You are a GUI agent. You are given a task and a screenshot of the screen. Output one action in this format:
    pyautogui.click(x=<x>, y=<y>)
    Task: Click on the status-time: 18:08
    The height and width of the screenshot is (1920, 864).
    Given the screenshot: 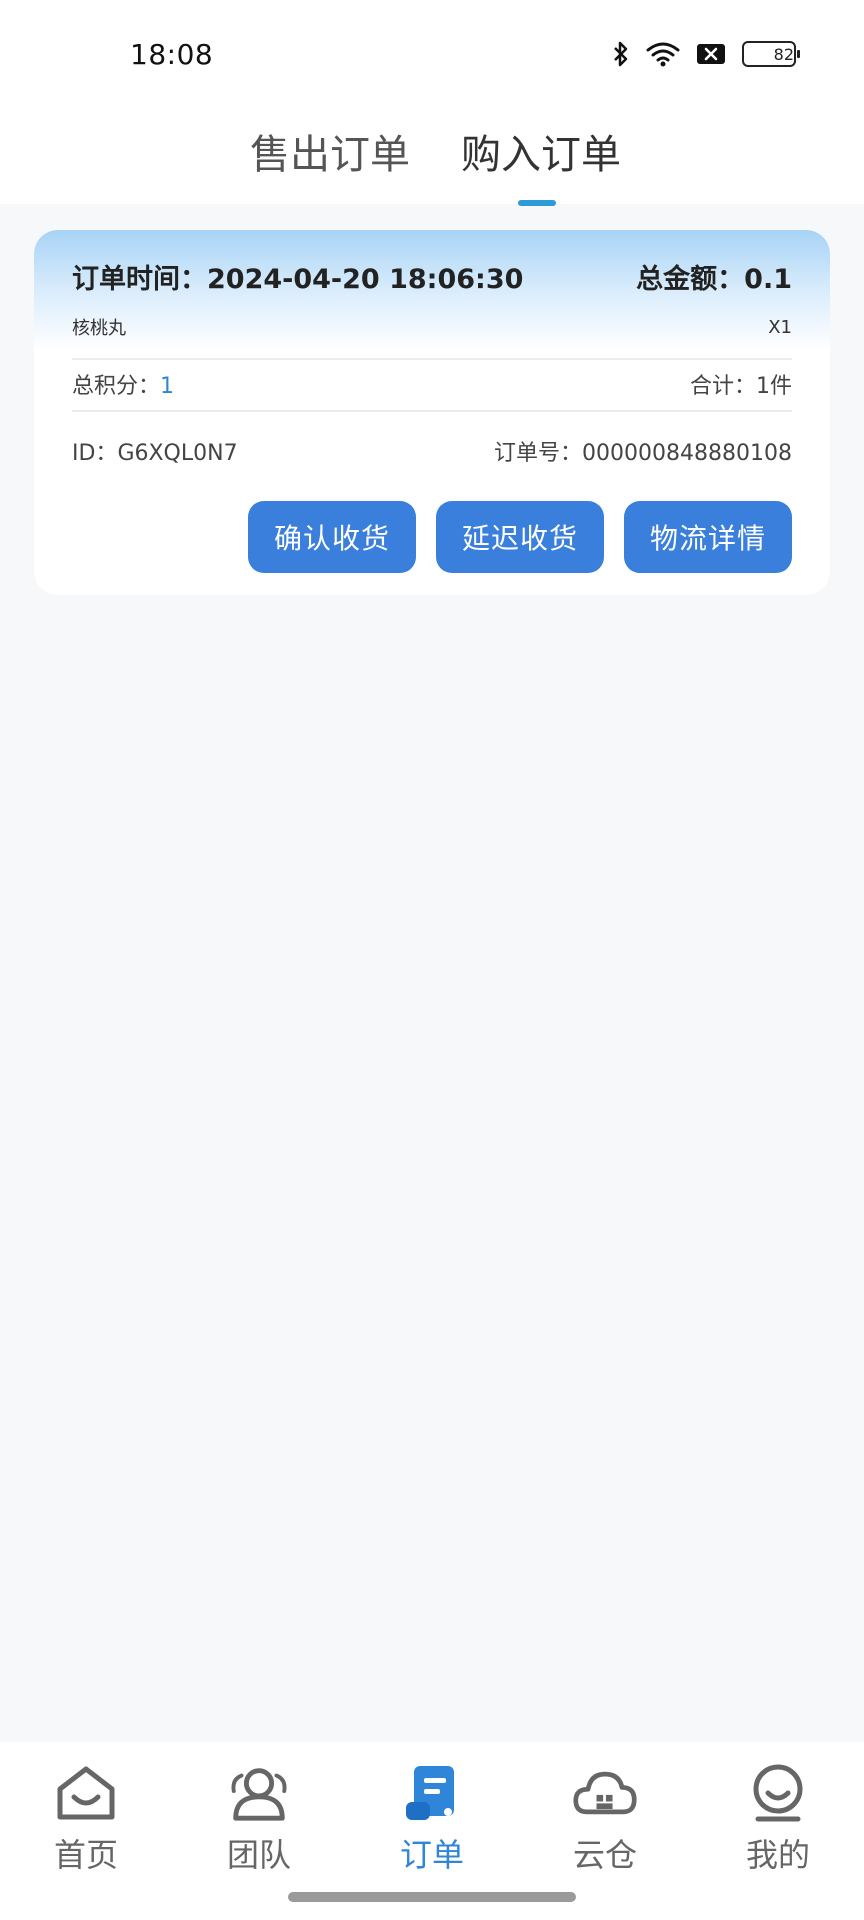 What is the action you would take?
    pyautogui.click(x=172, y=54)
    